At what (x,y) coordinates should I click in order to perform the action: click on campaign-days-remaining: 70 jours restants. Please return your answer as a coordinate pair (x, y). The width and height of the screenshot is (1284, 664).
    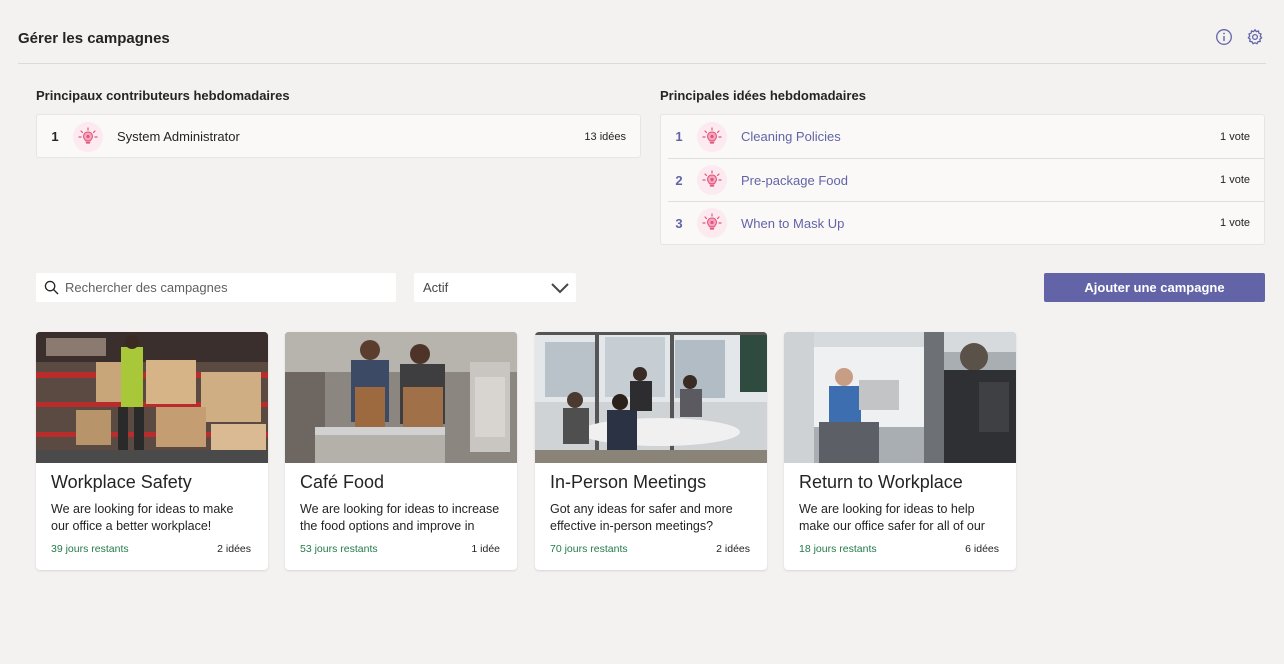
    Looking at the image, I should click on (589, 549).